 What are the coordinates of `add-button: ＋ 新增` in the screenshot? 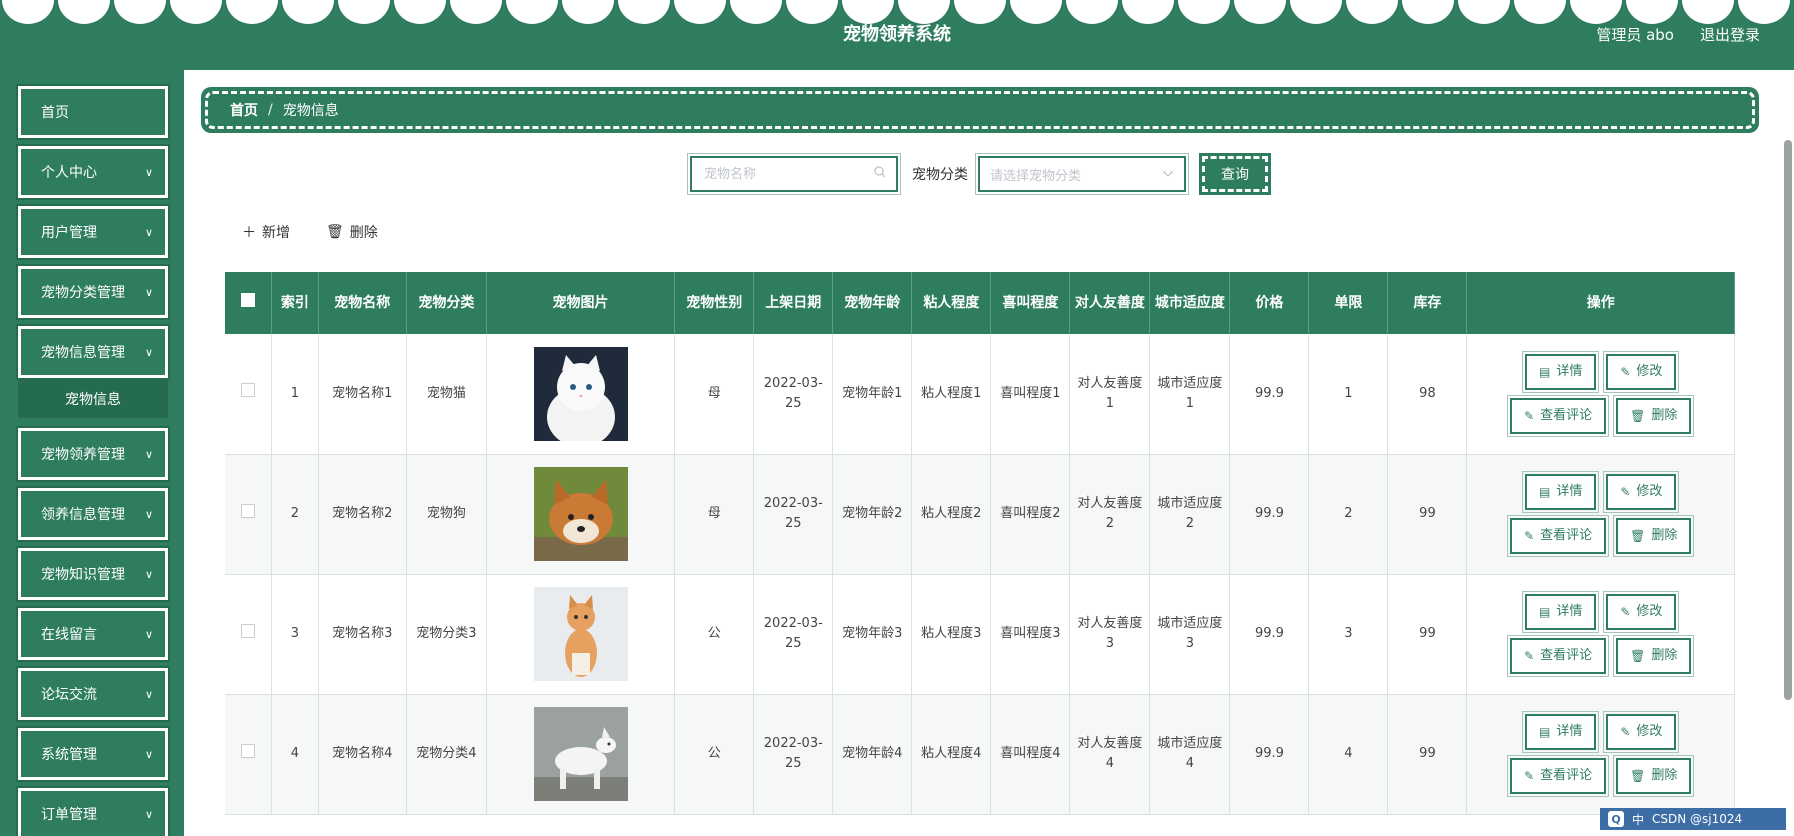 It's located at (266, 232).